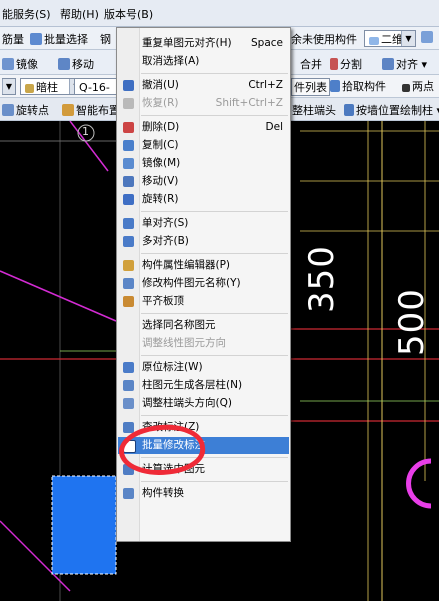  I want to click on menu-item: 柱图元生成各层柱(N), so click(203, 385).